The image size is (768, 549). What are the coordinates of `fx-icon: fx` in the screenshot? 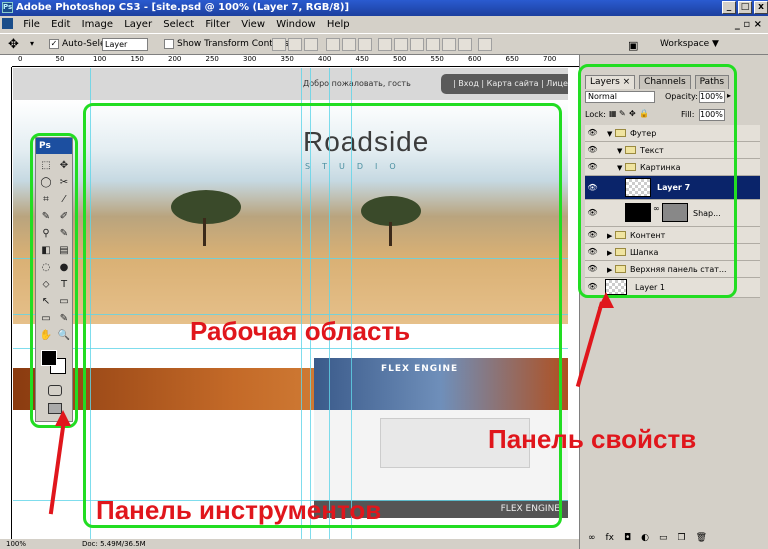 It's located at (610, 539).